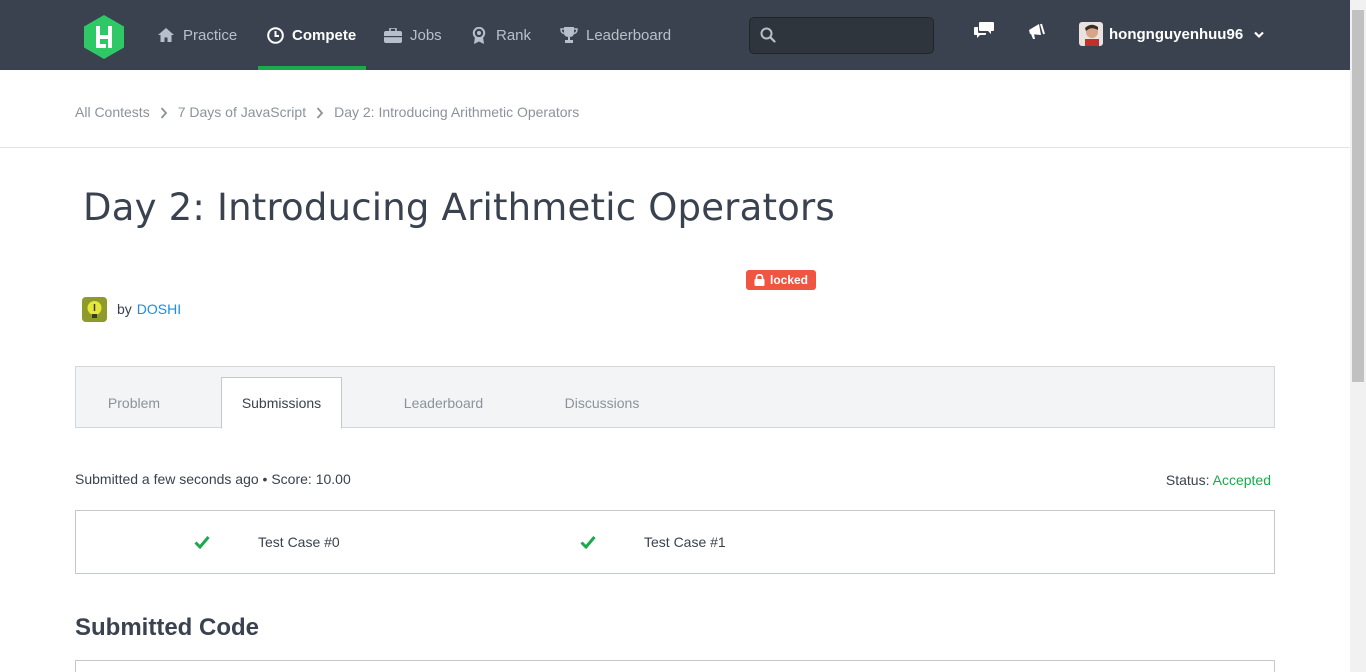  What do you see at coordinates (1091, 34) in the screenshot?
I see `user-avatar` at bounding box center [1091, 34].